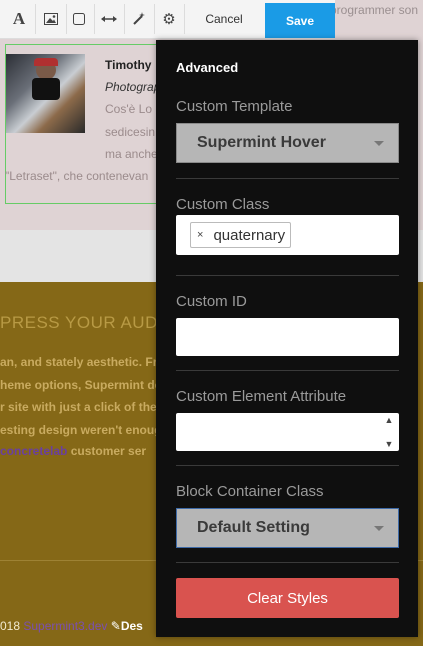  What do you see at coordinates (77, 176) in the screenshot?
I see `profile-text-line: "Letraset", che contenevan` at bounding box center [77, 176].